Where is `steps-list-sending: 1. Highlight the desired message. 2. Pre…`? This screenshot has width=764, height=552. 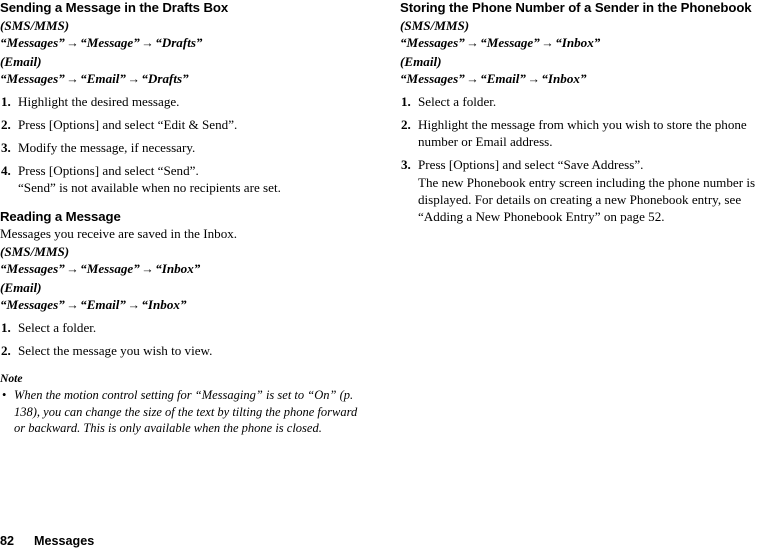 steps-list-sending: 1. Highlight the desired message. 2. Pre… is located at coordinates (183, 145).